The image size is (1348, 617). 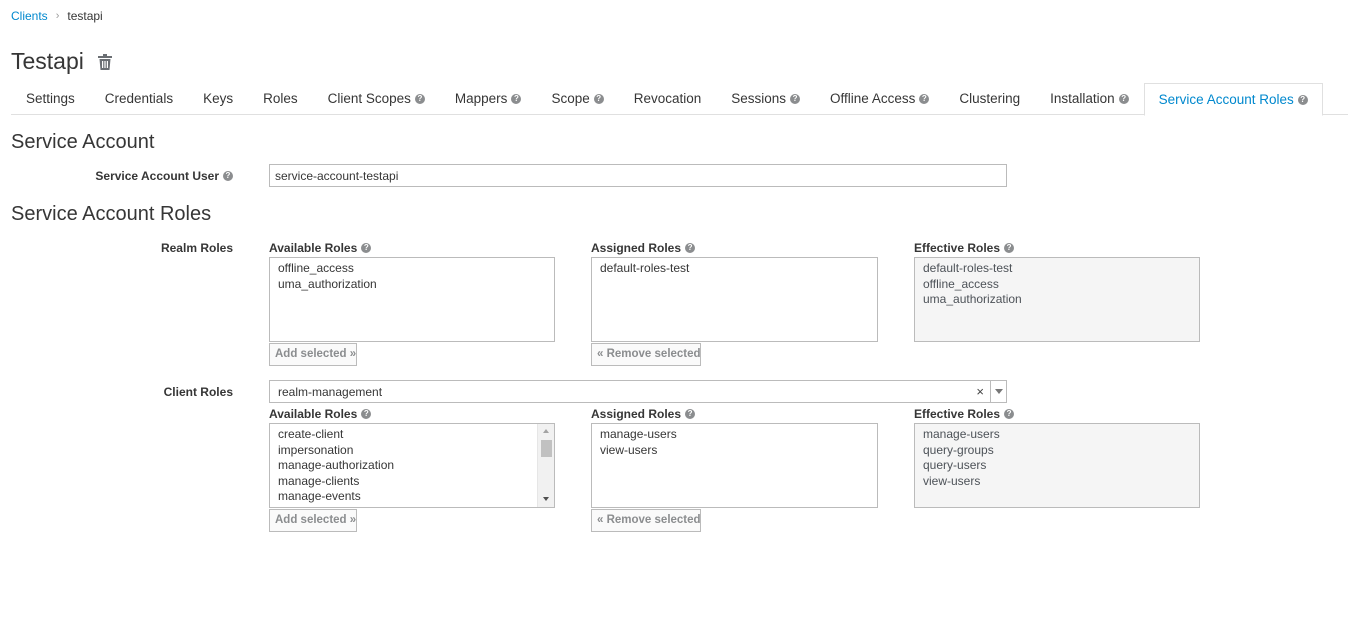 I want to click on scroll-up-icon, so click(x=546, y=431).